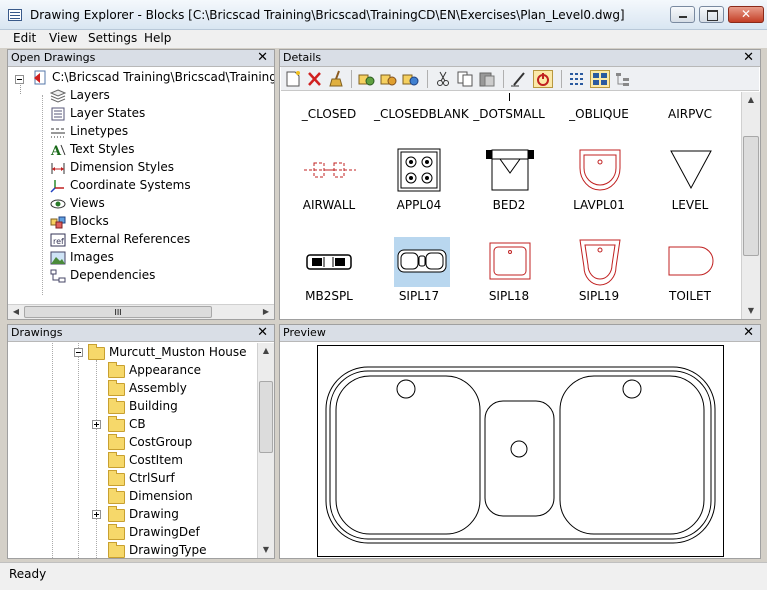  What do you see at coordinates (600, 79) in the screenshot?
I see `thumbnail-view-icon` at bounding box center [600, 79].